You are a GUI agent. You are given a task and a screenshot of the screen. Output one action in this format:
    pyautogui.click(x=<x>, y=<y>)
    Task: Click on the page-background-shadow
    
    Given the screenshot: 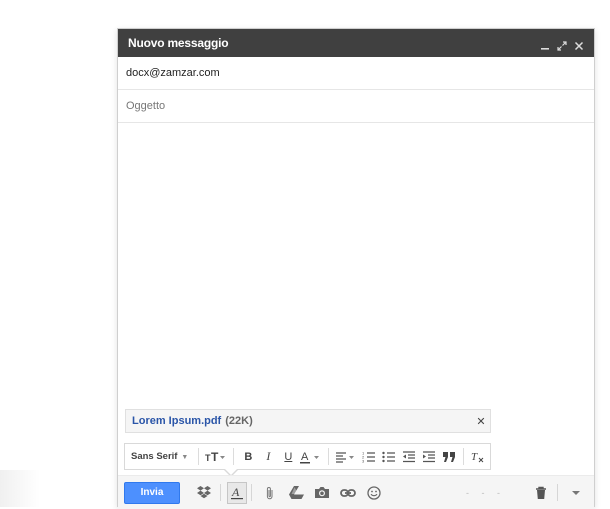 What is the action you would take?
    pyautogui.click(x=20, y=488)
    